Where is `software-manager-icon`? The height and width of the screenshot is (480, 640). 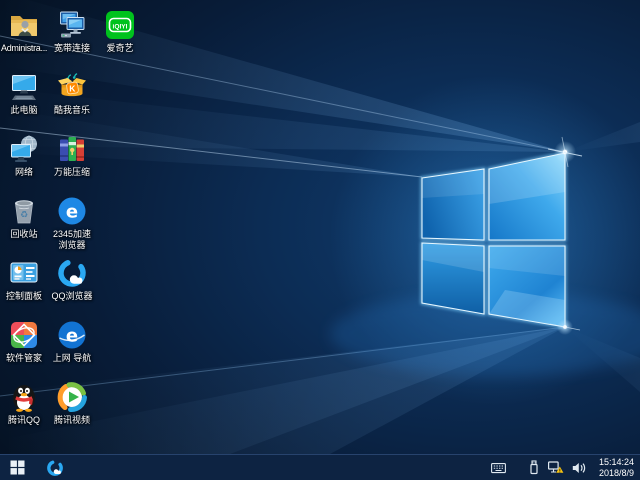 software-manager-icon is located at coordinates (24, 335).